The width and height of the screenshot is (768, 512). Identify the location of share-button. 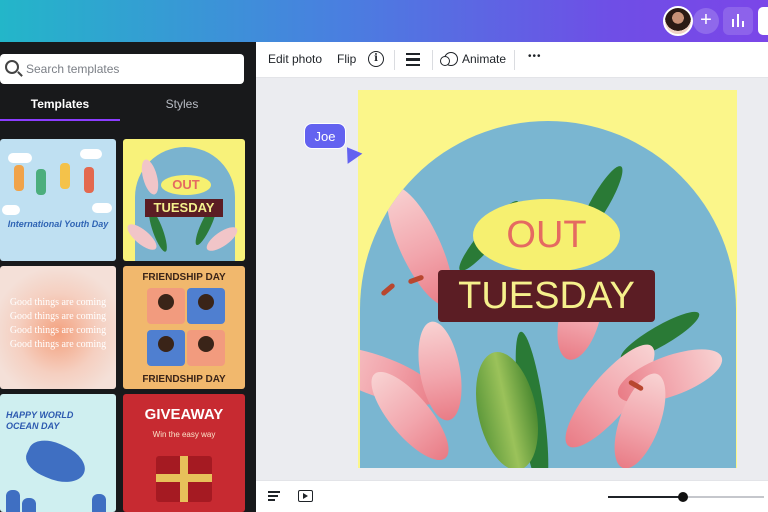
(763, 21).